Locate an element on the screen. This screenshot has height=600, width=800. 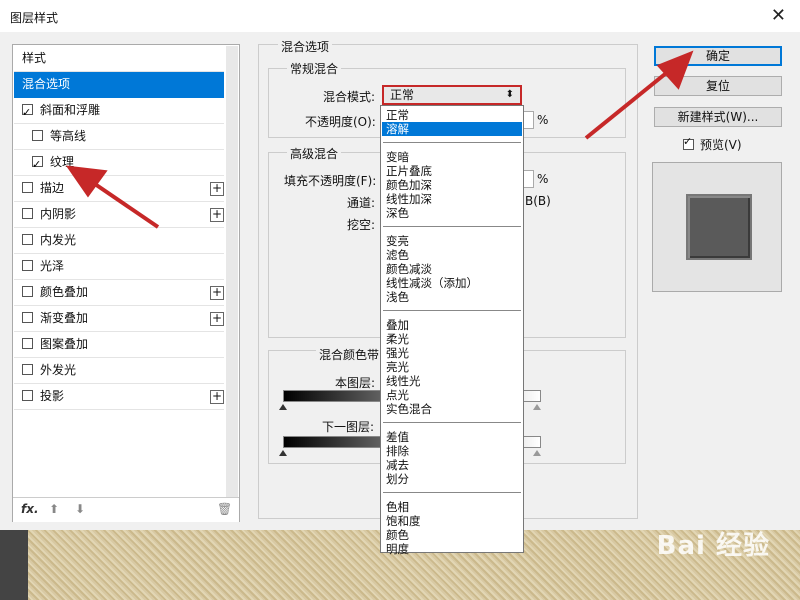
arrow-head-texture is located at coordinates (86, 181).